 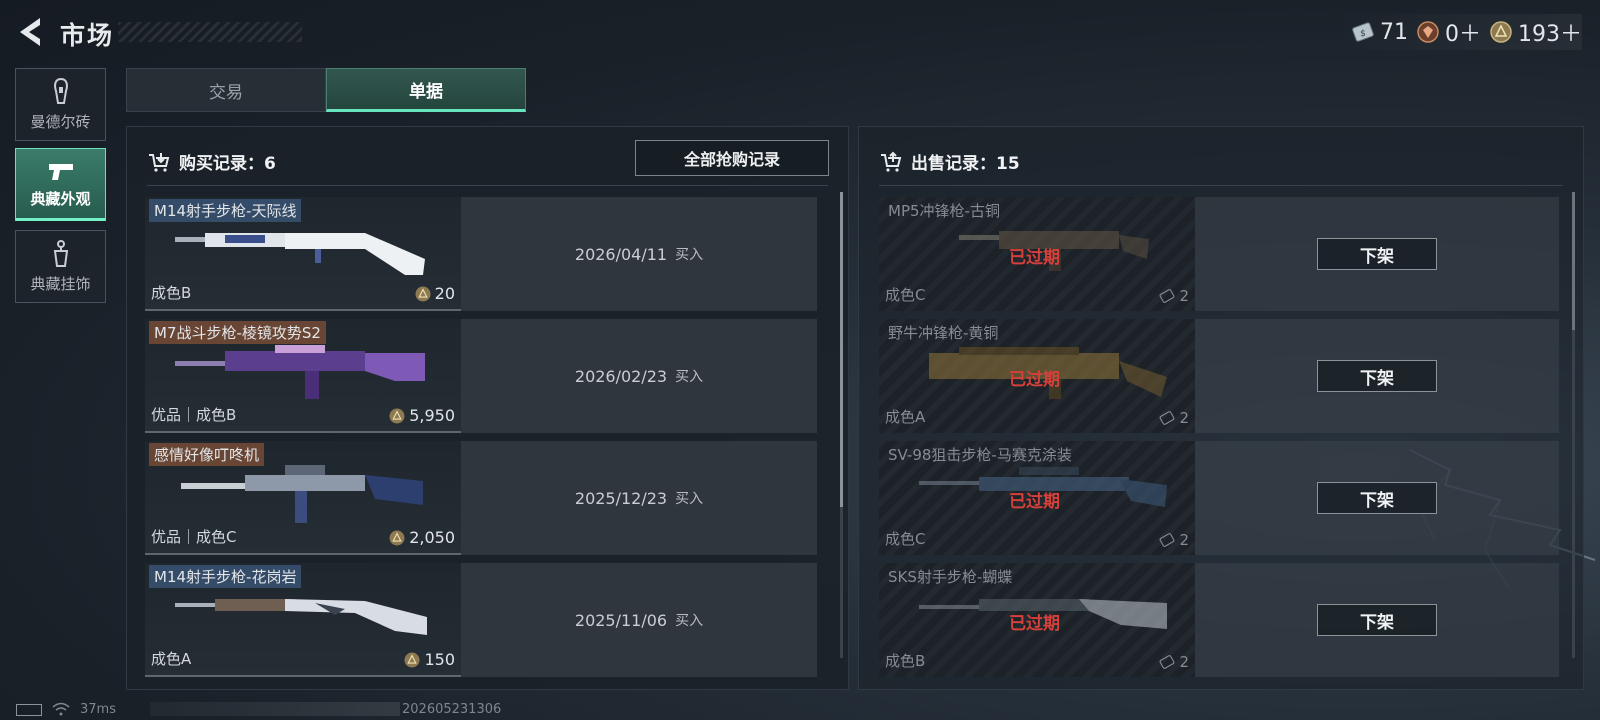 I want to click on item-name: M14射手步枪-天际线, so click(x=225, y=210).